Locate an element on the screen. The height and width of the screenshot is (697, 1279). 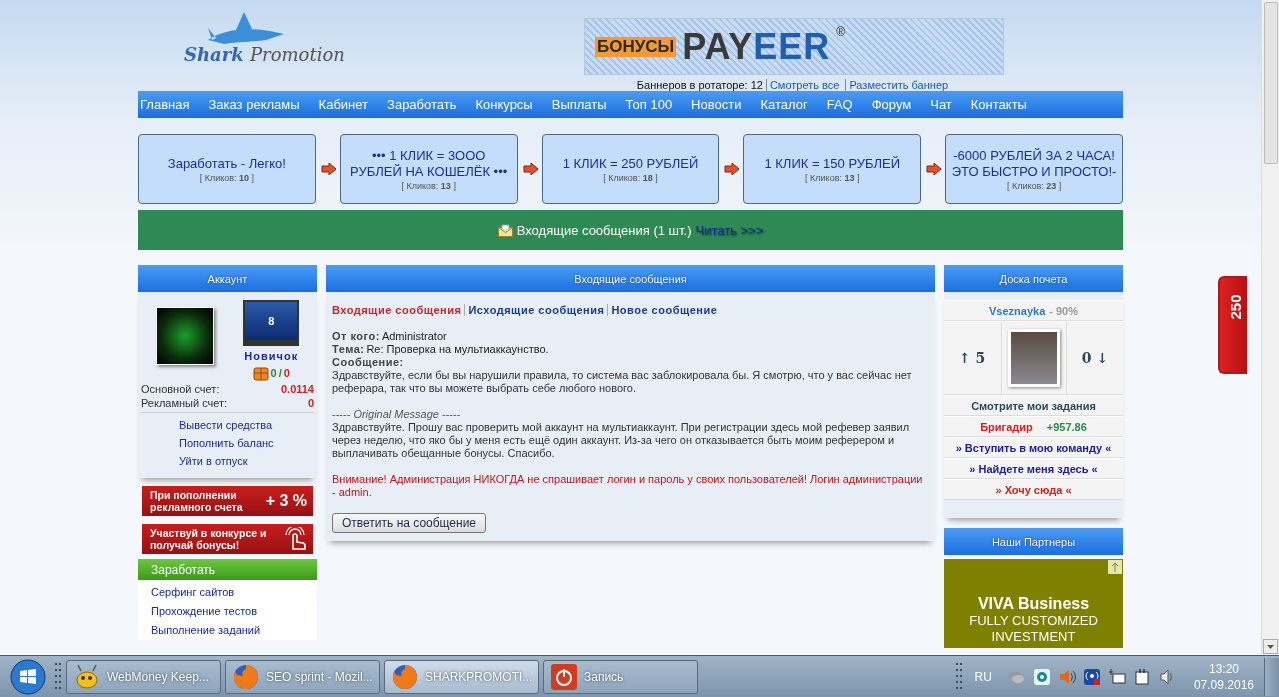
message-tab: Входящие сообщения is located at coordinates (398, 310).